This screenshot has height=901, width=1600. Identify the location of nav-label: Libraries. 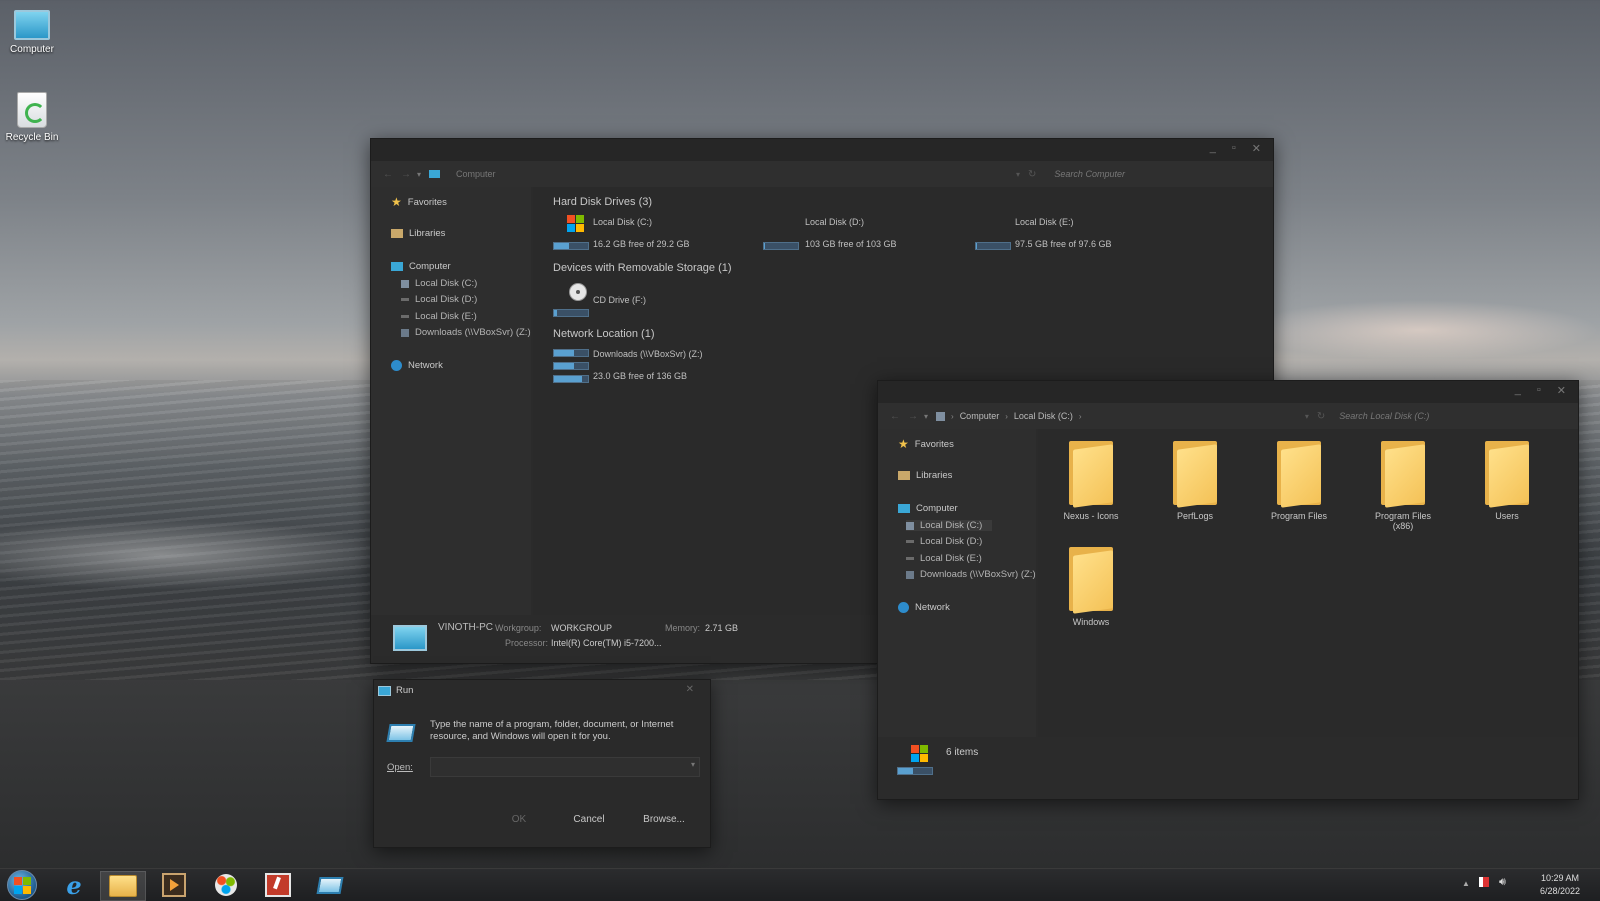
(934, 475).